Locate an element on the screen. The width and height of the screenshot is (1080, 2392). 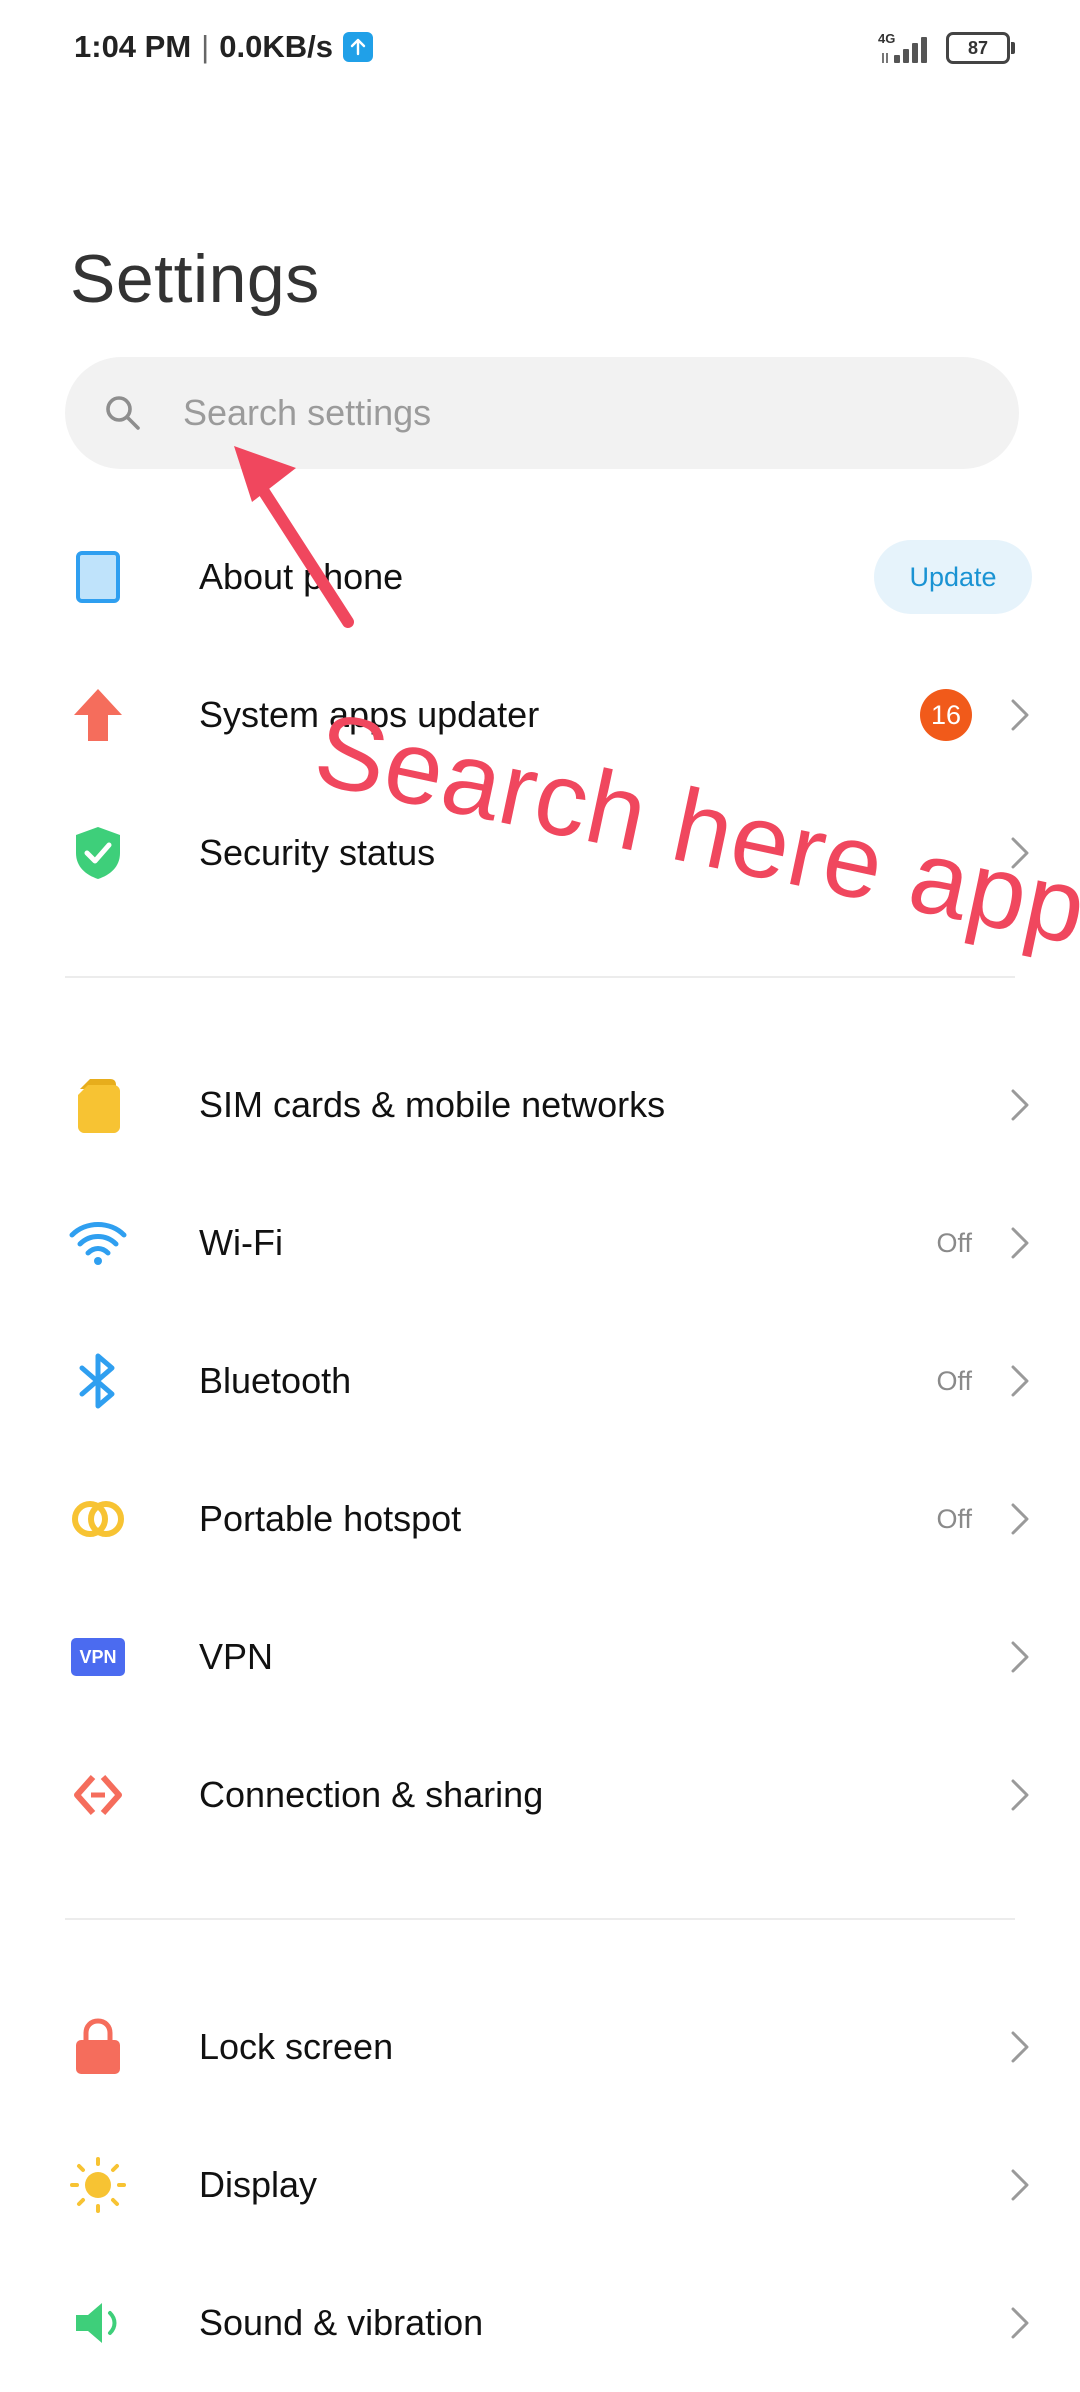
speaker-icon is located at coordinates (98, 2323).